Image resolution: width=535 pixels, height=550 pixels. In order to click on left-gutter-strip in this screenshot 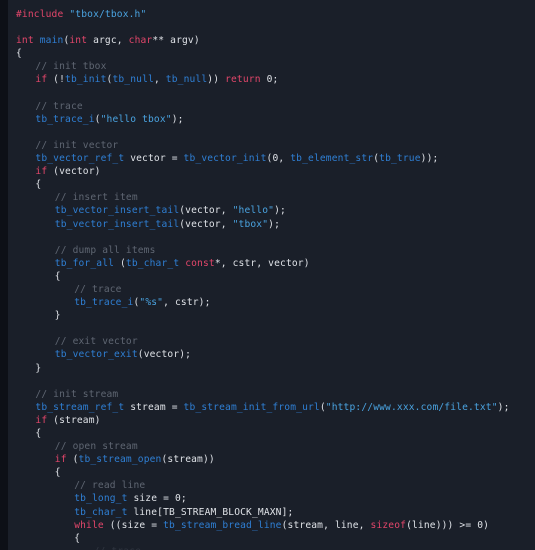, I will do `click(4, 275)`.